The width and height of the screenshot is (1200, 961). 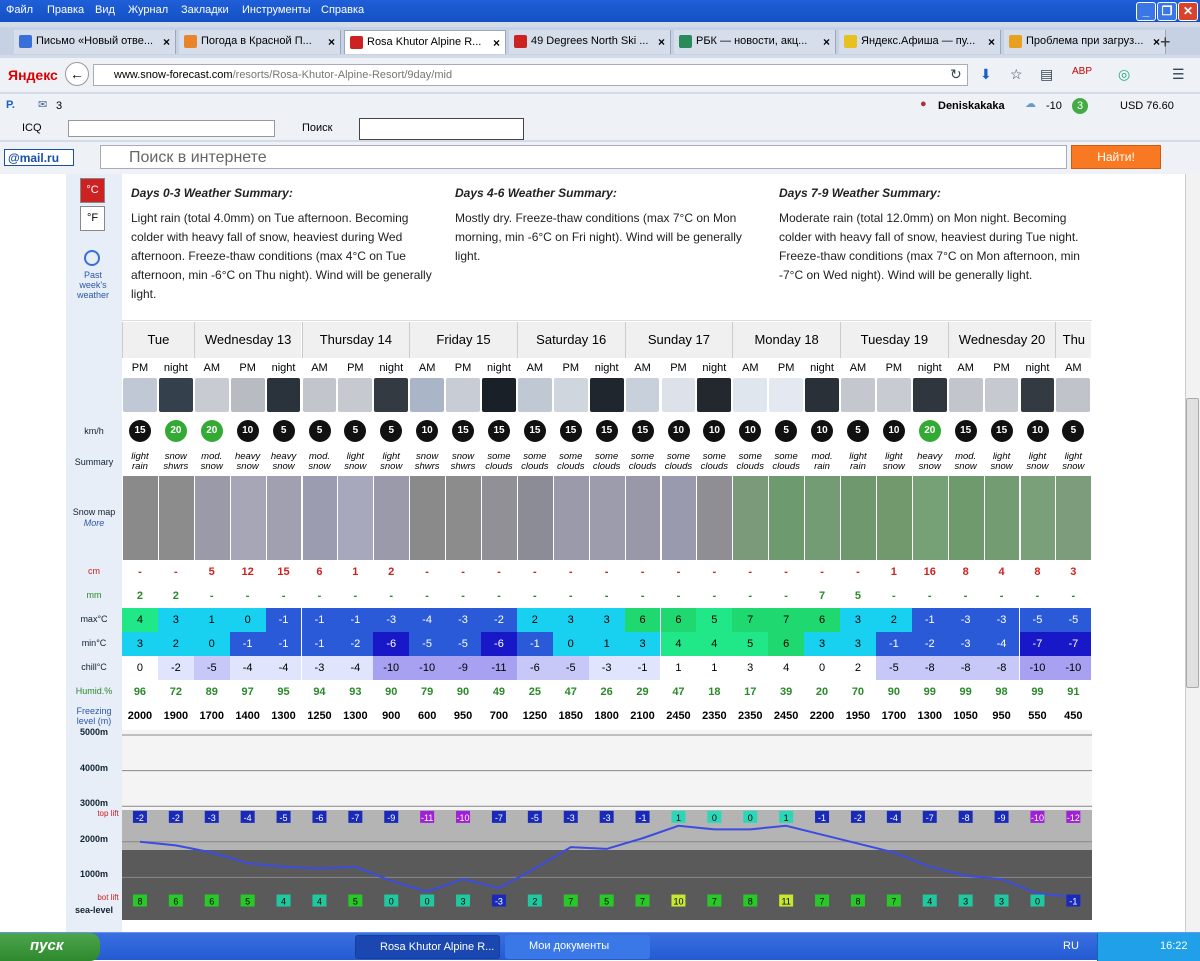 What do you see at coordinates (391, 395) in the screenshot?
I see `weather-icon` at bounding box center [391, 395].